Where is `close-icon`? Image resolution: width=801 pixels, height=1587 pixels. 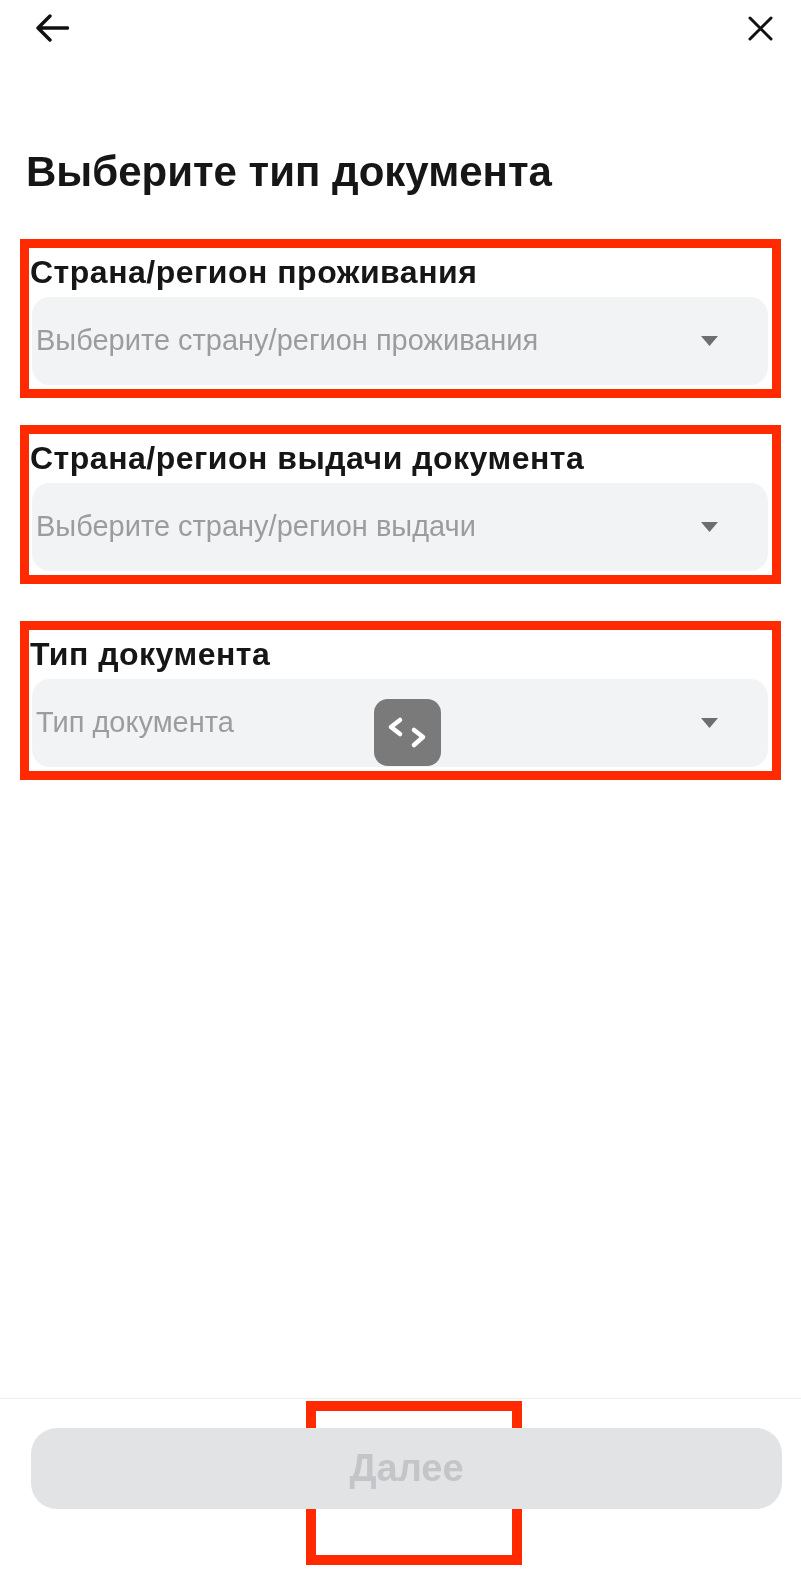 close-icon is located at coordinates (760, 28).